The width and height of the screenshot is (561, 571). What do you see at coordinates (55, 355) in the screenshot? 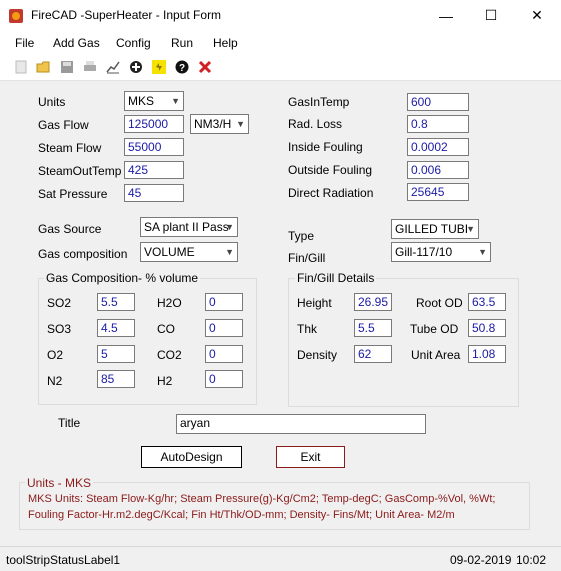
I see `o2-label: O2` at bounding box center [55, 355].